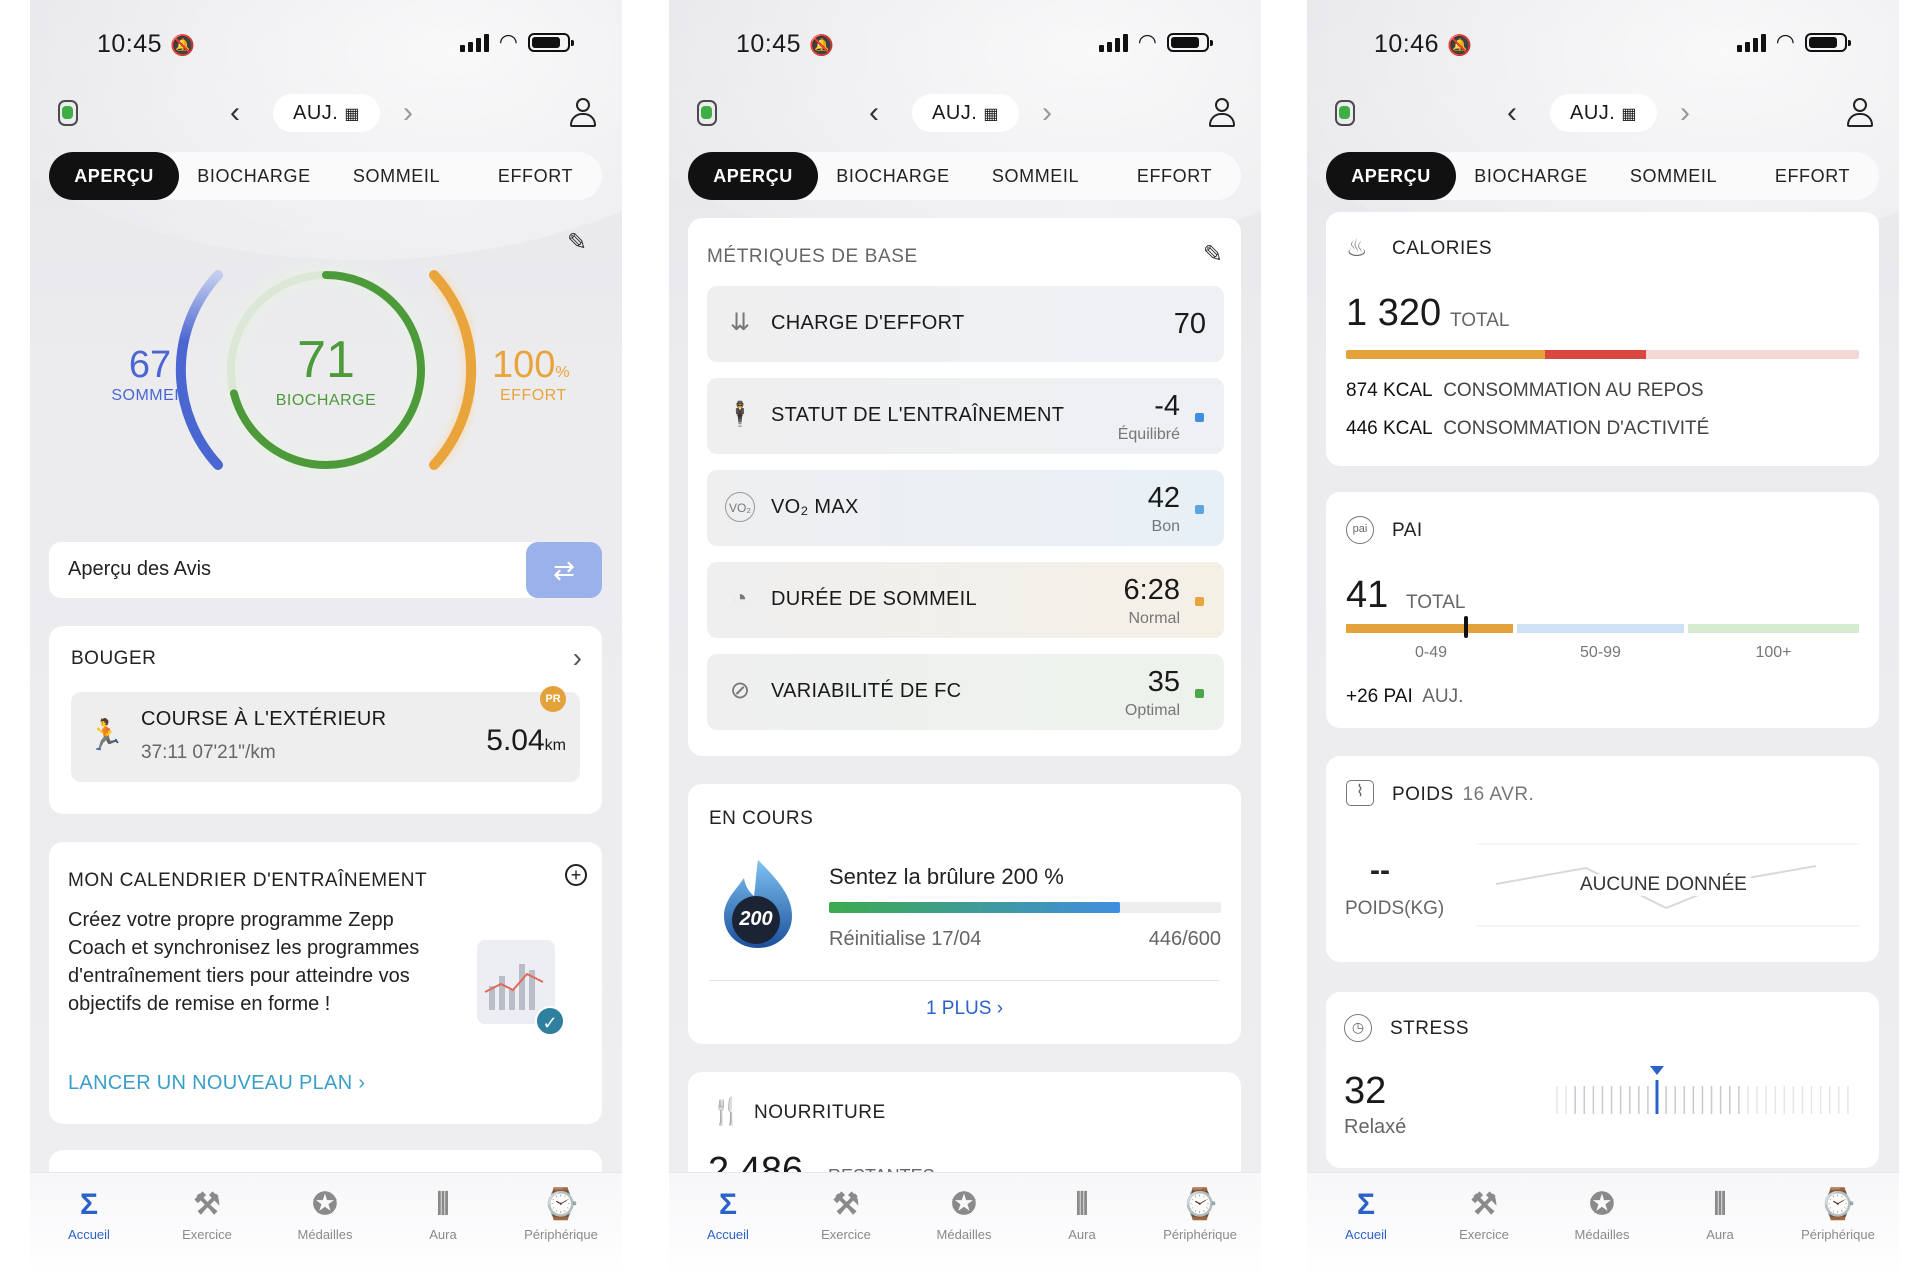 This screenshot has width=1920, height=1280. What do you see at coordinates (533, 395) in the screenshot?
I see `effort-label: EFFORT` at bounding box center [533, 395].